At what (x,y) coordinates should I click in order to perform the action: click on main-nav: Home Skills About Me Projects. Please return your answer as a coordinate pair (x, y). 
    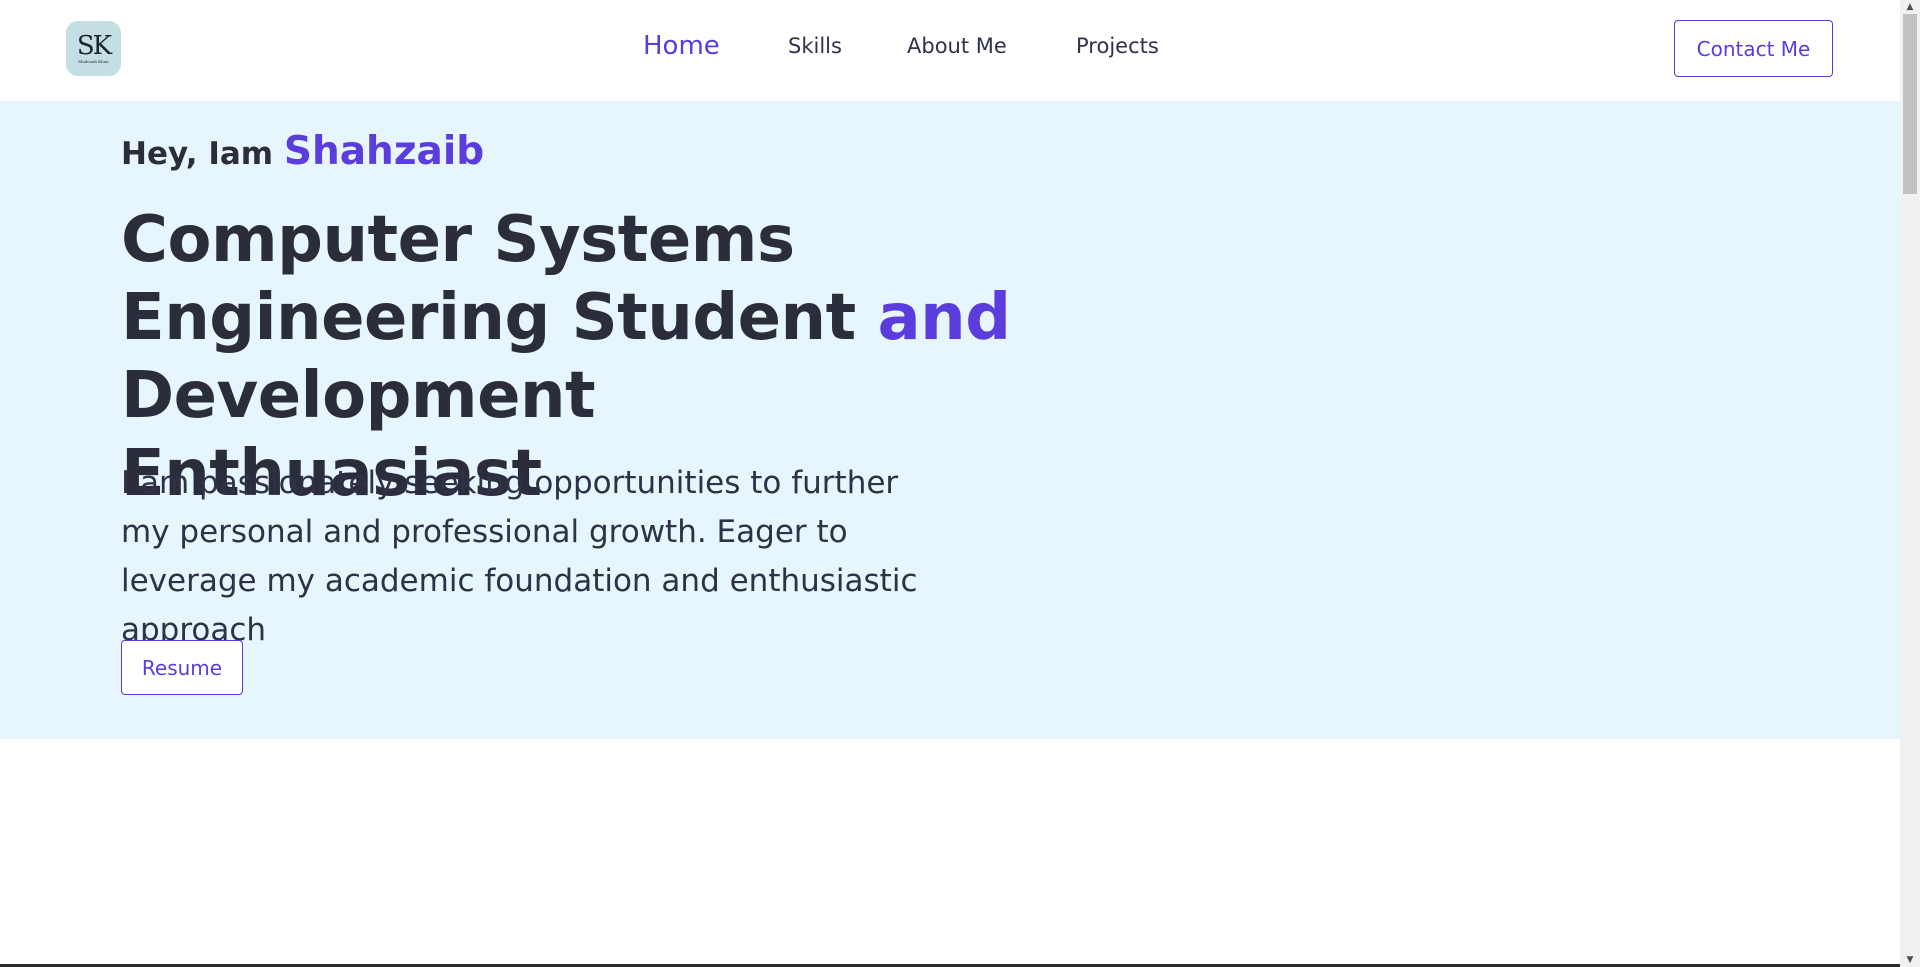
    Looking at the image, I should click on (950, 50).